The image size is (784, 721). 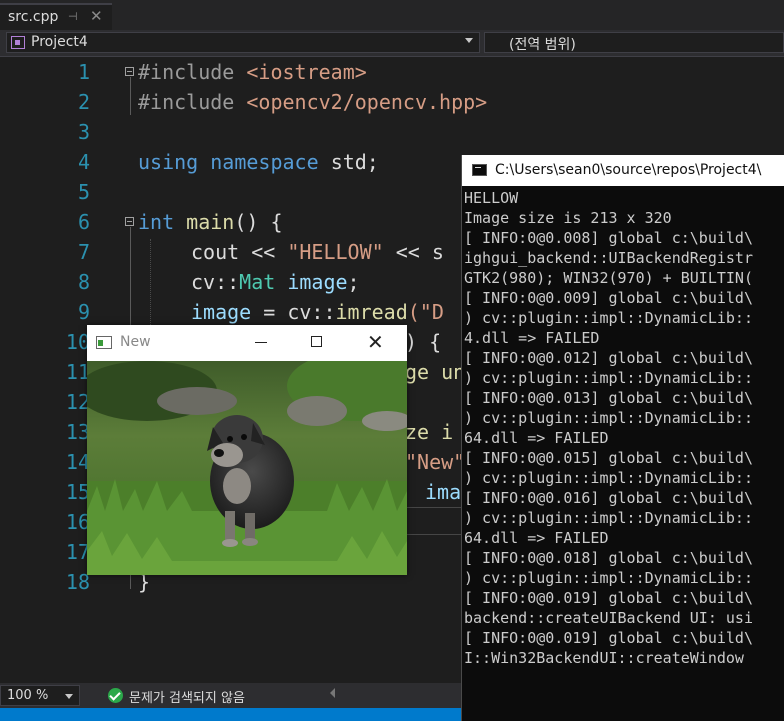 What do you see at coordinates (83, 192) in the screenshot?
I see `line-number: 5` at bounding box center [83, 192].